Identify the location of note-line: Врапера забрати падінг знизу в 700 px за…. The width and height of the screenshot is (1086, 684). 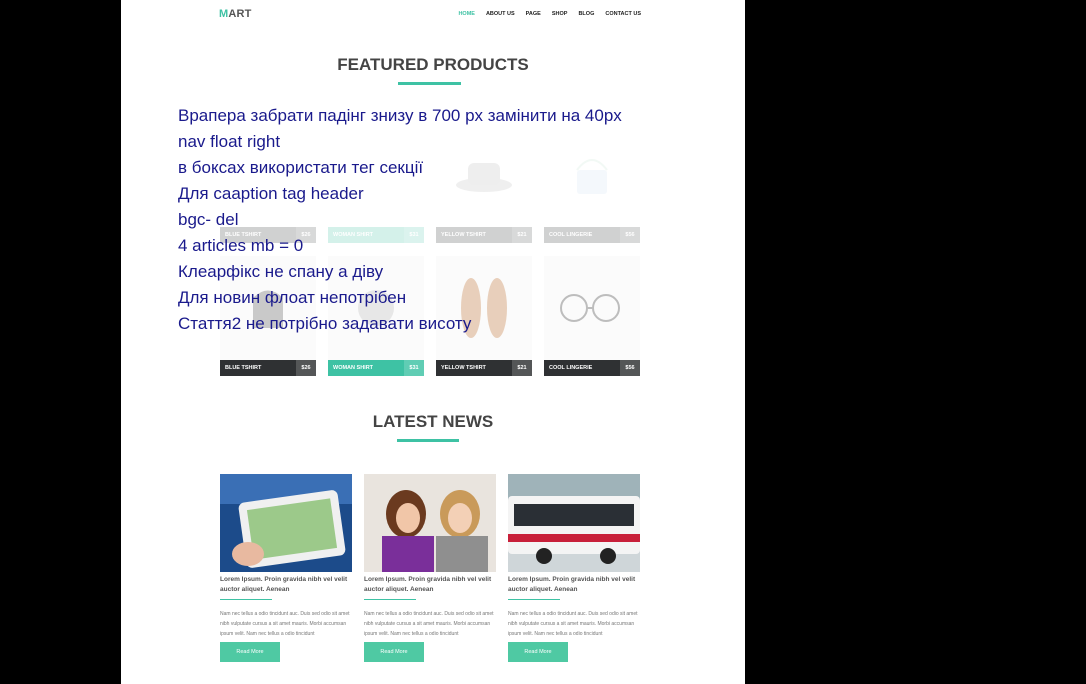
(400, 115).